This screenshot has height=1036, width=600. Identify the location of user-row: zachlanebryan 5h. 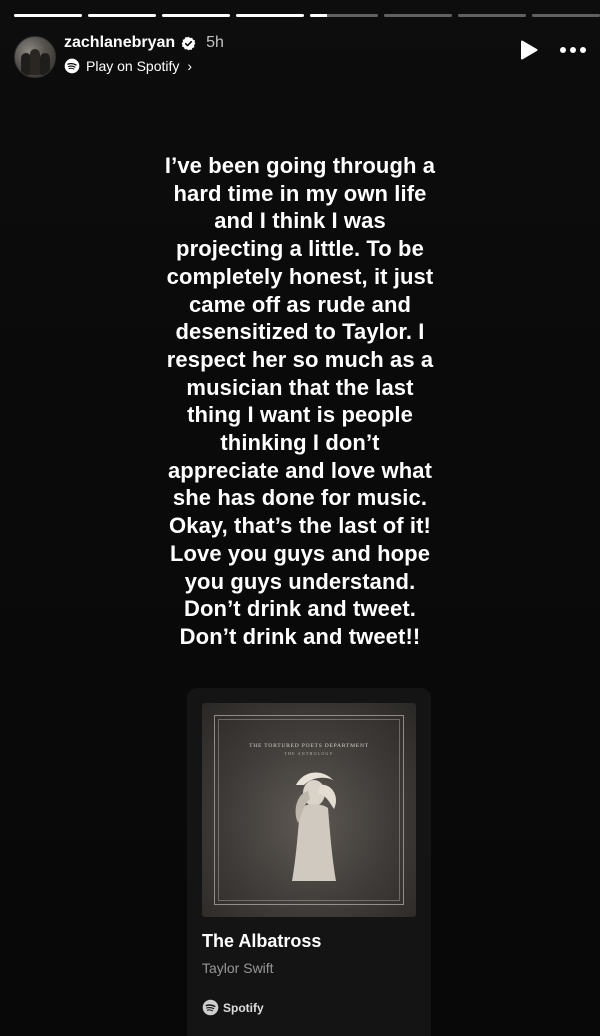
(144, 43).